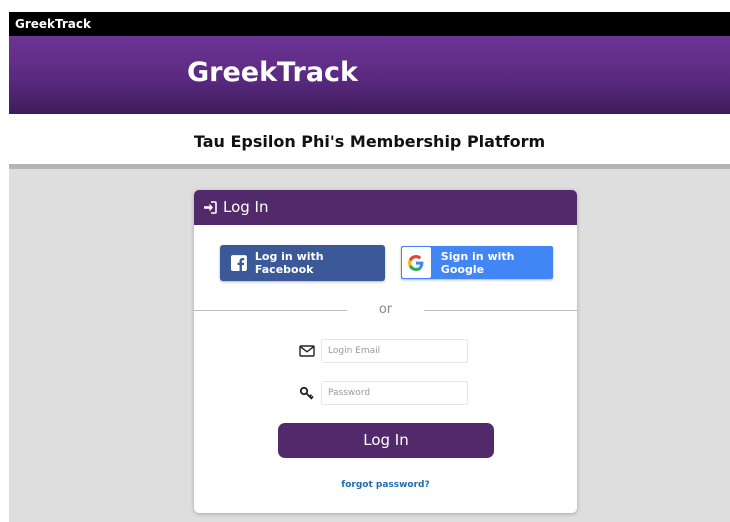  What do you see at coordinates (246, 207) in the screenshot?
I see `login-card-title: Log In` at bounding box center [246, 207].